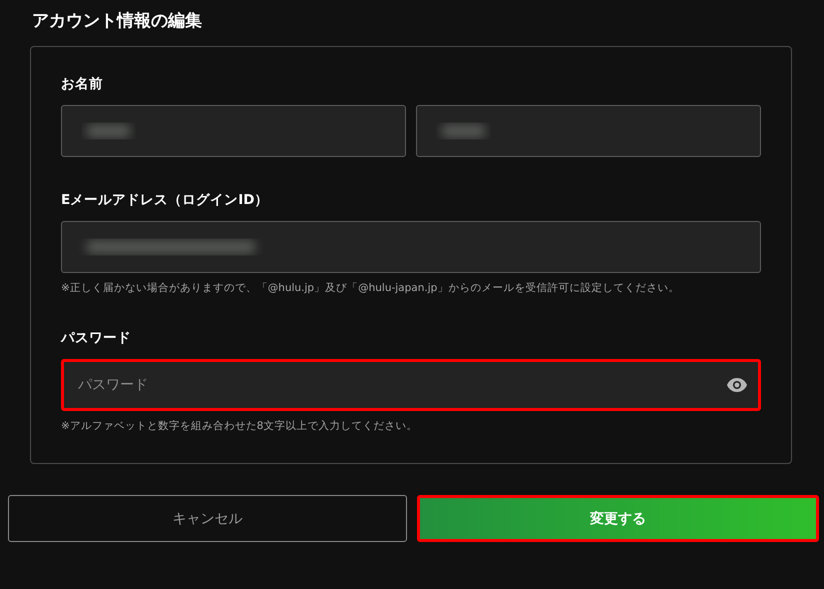 Image resolution: width=824 pixels, height=589 pixels. Describe the element at coordinates (411, 385) in the screenshot. I see `input-field: パスワード` at that location.